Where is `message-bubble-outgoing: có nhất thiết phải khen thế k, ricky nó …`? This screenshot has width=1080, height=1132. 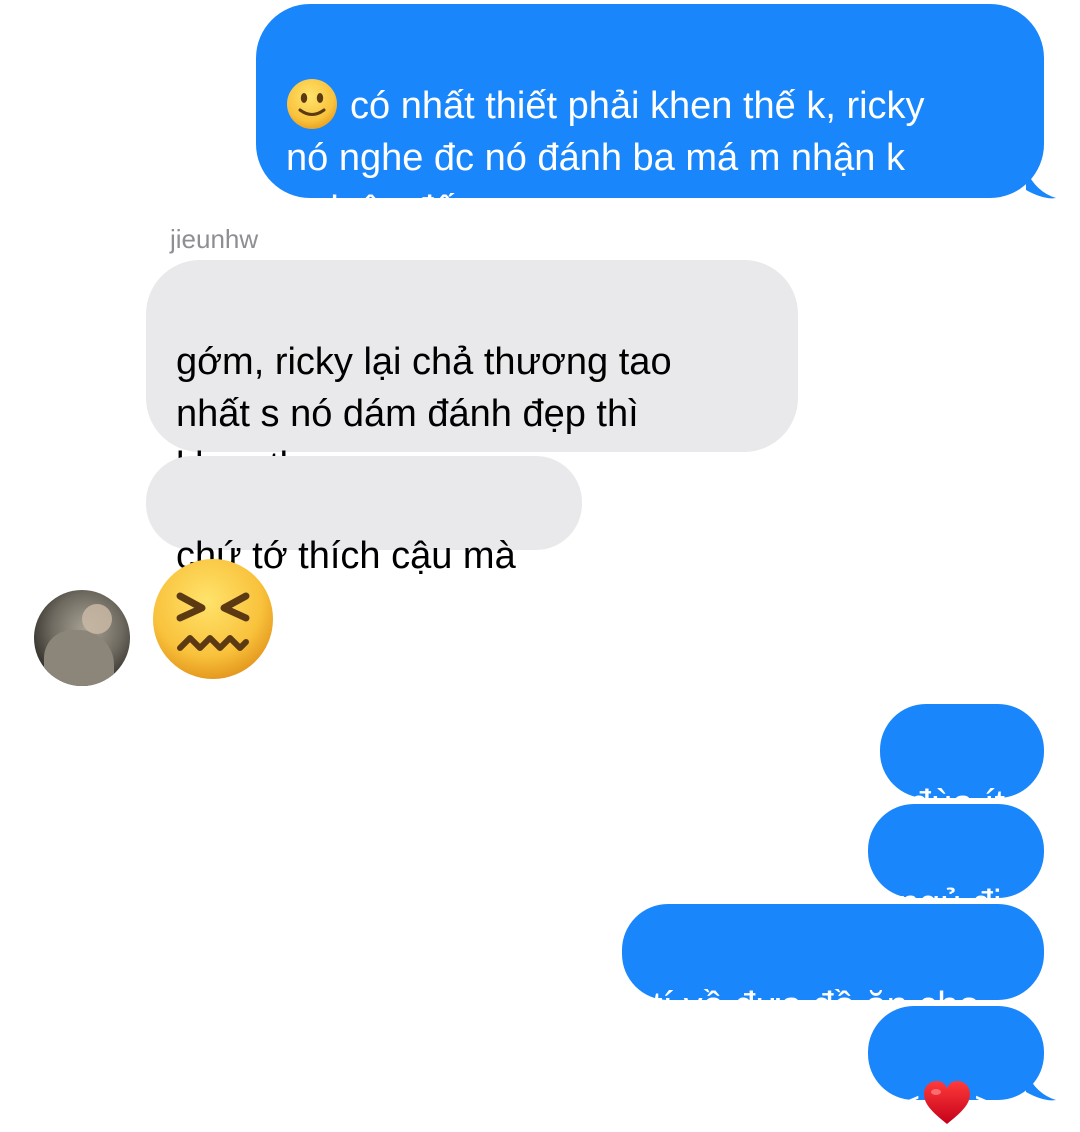
message-bubble-outgoing: có nhất thiết phải khen thế k, ricky nó … is located at coordinates (650, 117).